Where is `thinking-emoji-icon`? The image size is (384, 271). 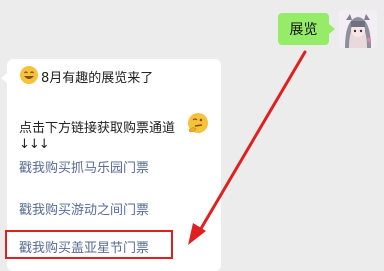 thinking-emoji-icon is located at coordinates (198, 123).